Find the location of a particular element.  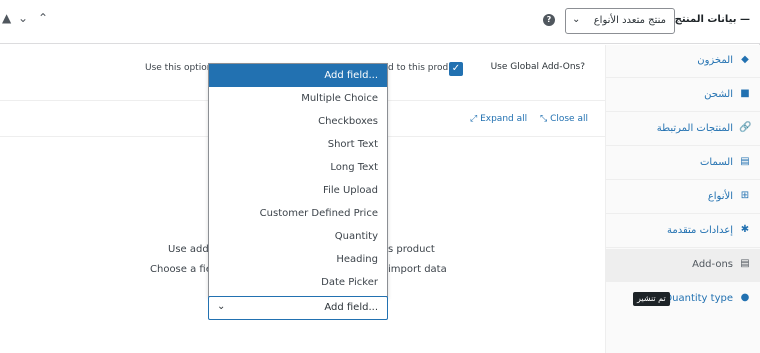

panel-title: بيانات المنتج — is located at coordinates (712, 19).